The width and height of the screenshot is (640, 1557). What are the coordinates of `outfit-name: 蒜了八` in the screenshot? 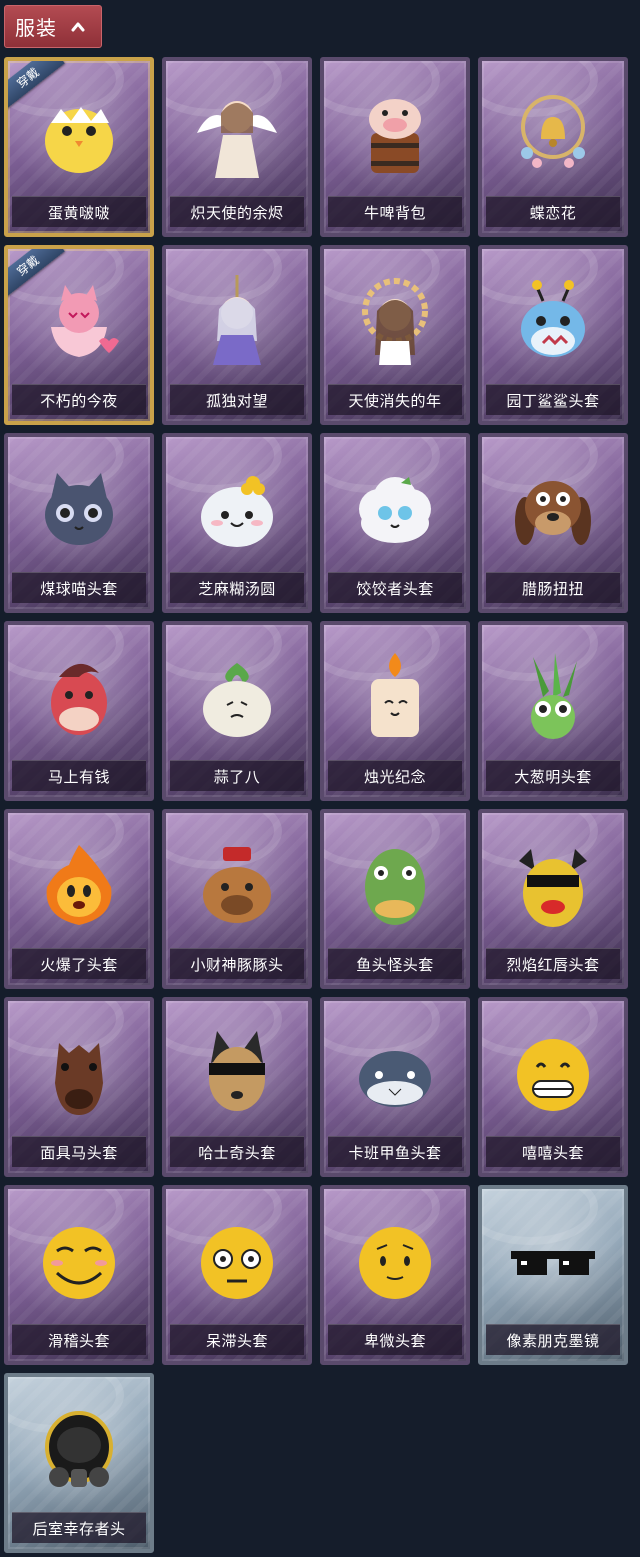 It's located at (237, 775).